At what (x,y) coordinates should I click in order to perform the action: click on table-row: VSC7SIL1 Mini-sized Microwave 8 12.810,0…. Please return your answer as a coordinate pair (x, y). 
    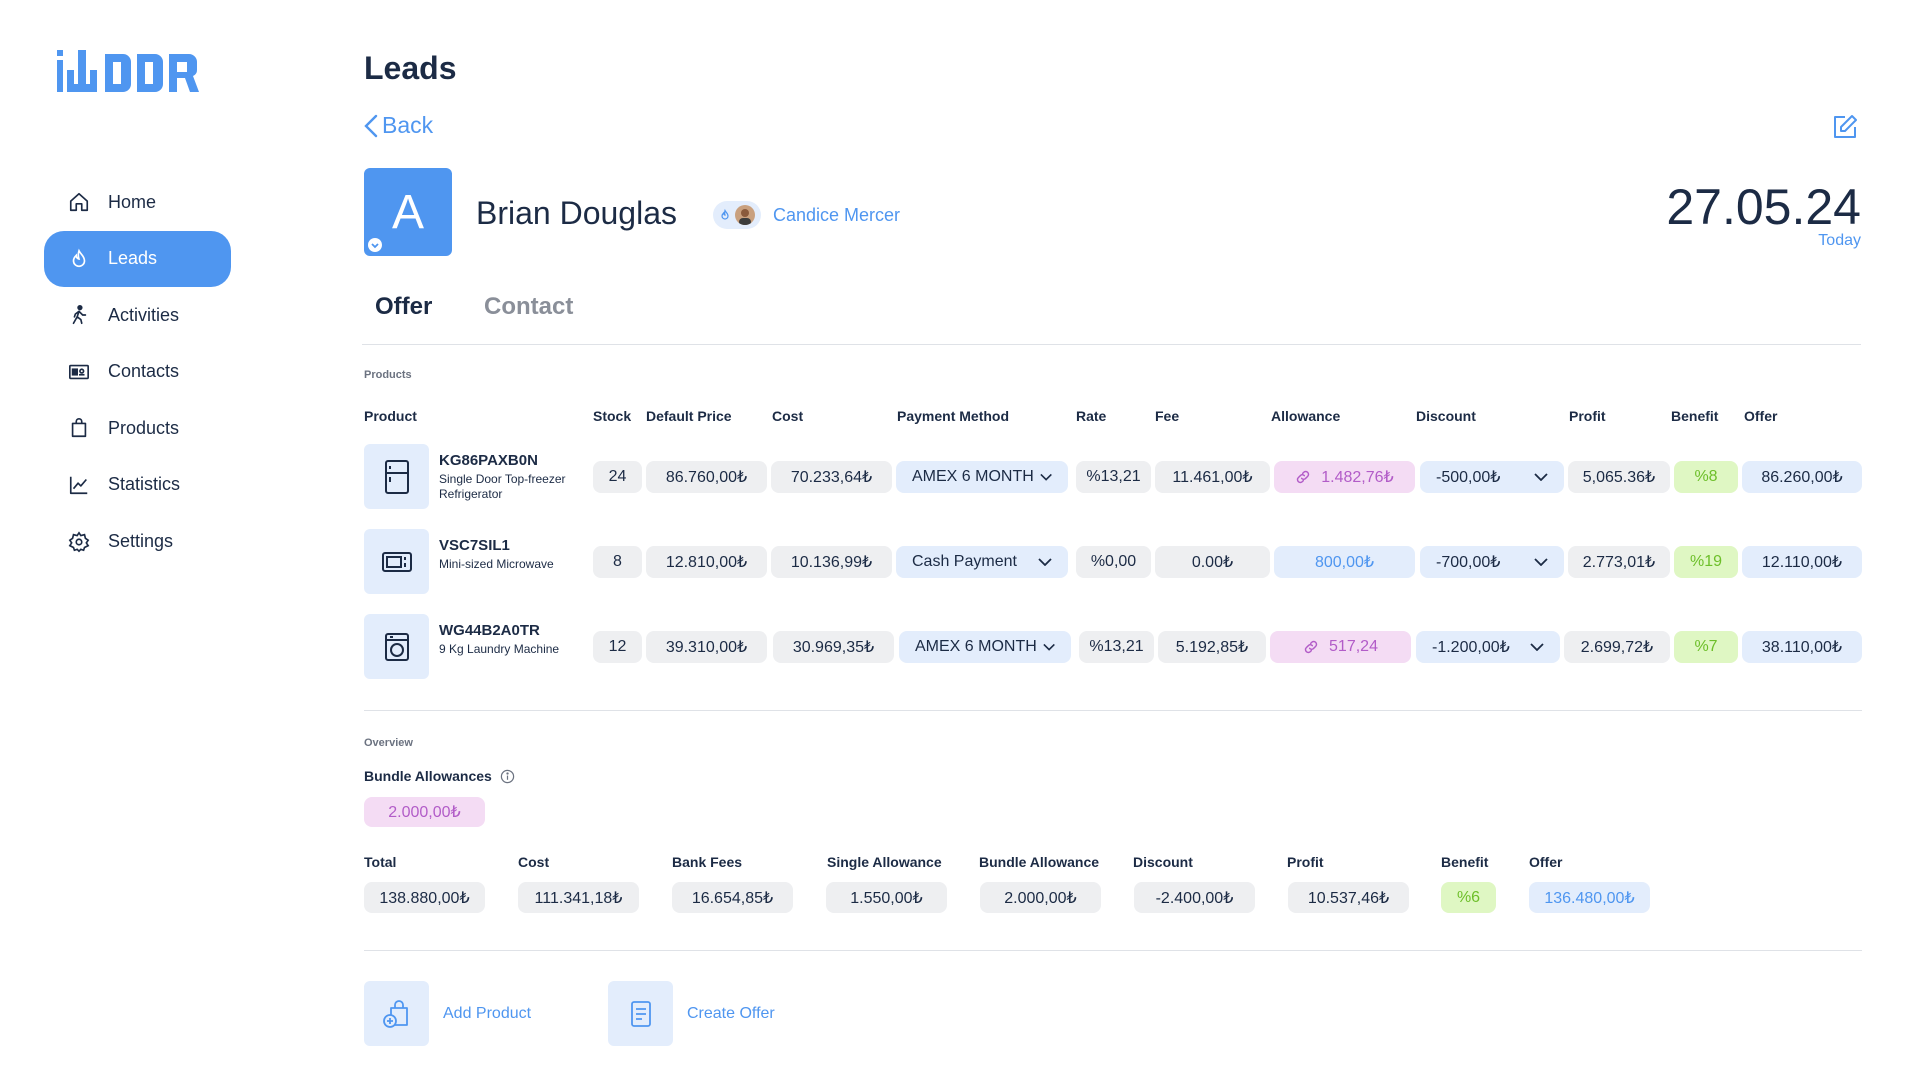
    Looking at the image, I should click on (1113, 562).